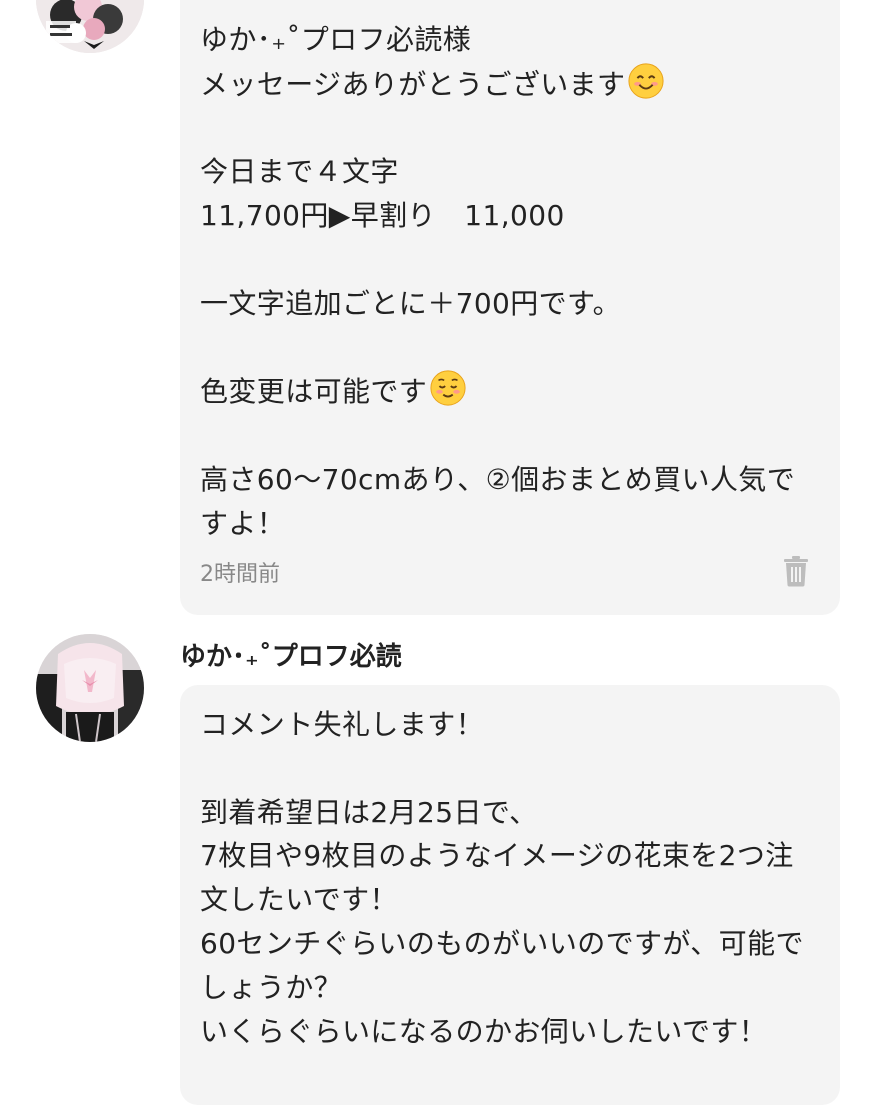  I want to click on user-avatar-image, so click(90, 688).